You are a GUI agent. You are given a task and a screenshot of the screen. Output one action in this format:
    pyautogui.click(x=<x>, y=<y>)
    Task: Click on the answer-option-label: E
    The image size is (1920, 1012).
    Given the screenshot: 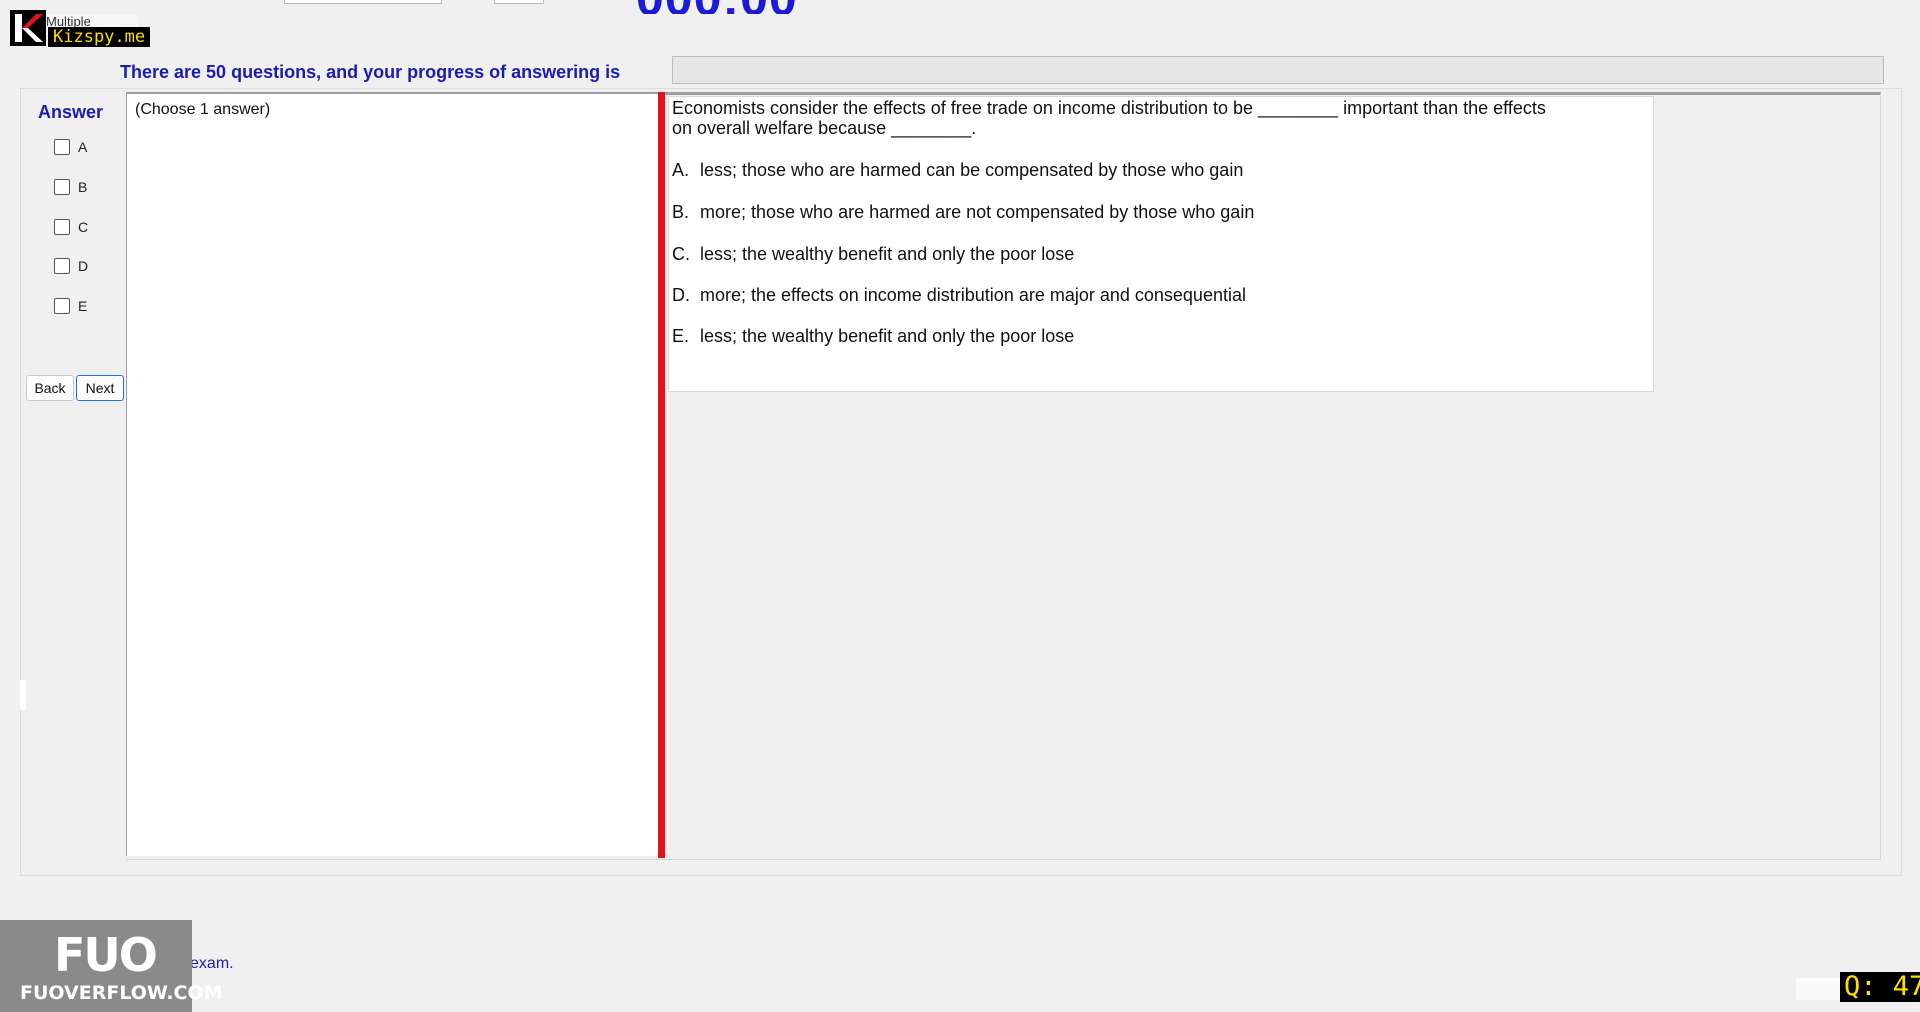 What is the action you would take?
    pyautogui.click(x=83, y=306)
    